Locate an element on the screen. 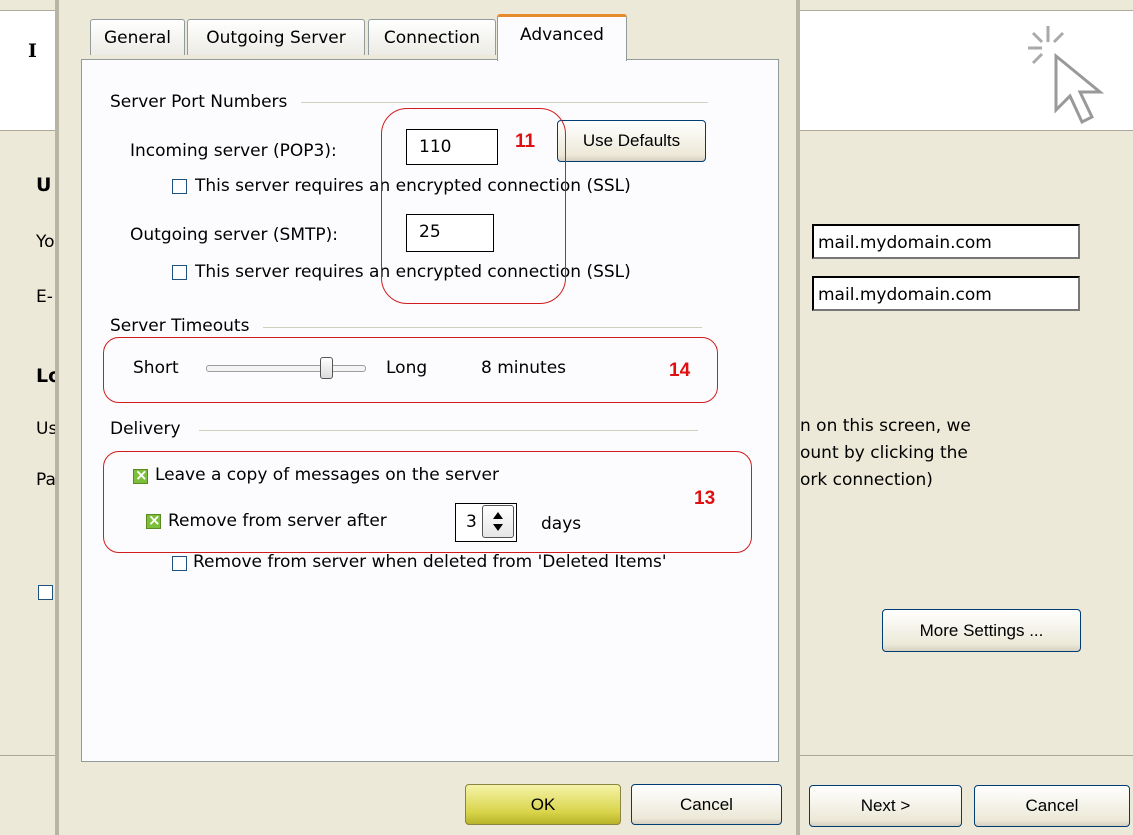 This screenshot has height=835, width=1133. incoming-mail-server-field: mail.mydomain.com is located at coordinates (946, 241).